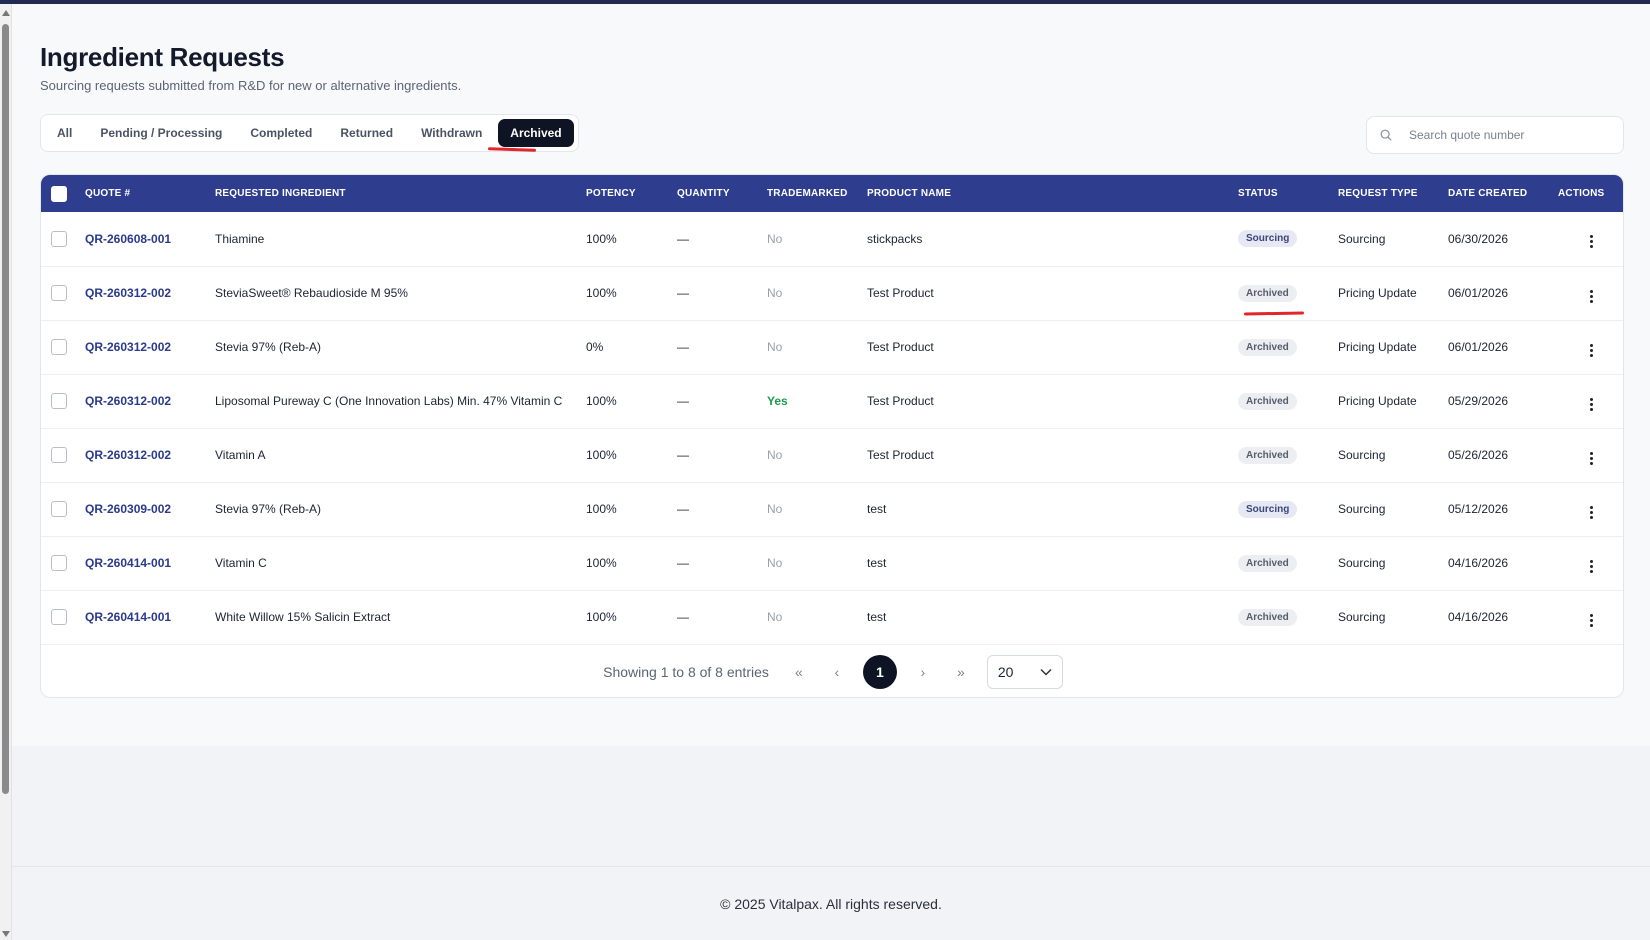  What do you see at coordinates (366, 133) in the screenshot?
I see `tab-returned: Returned` at bounding box center [366, 133].